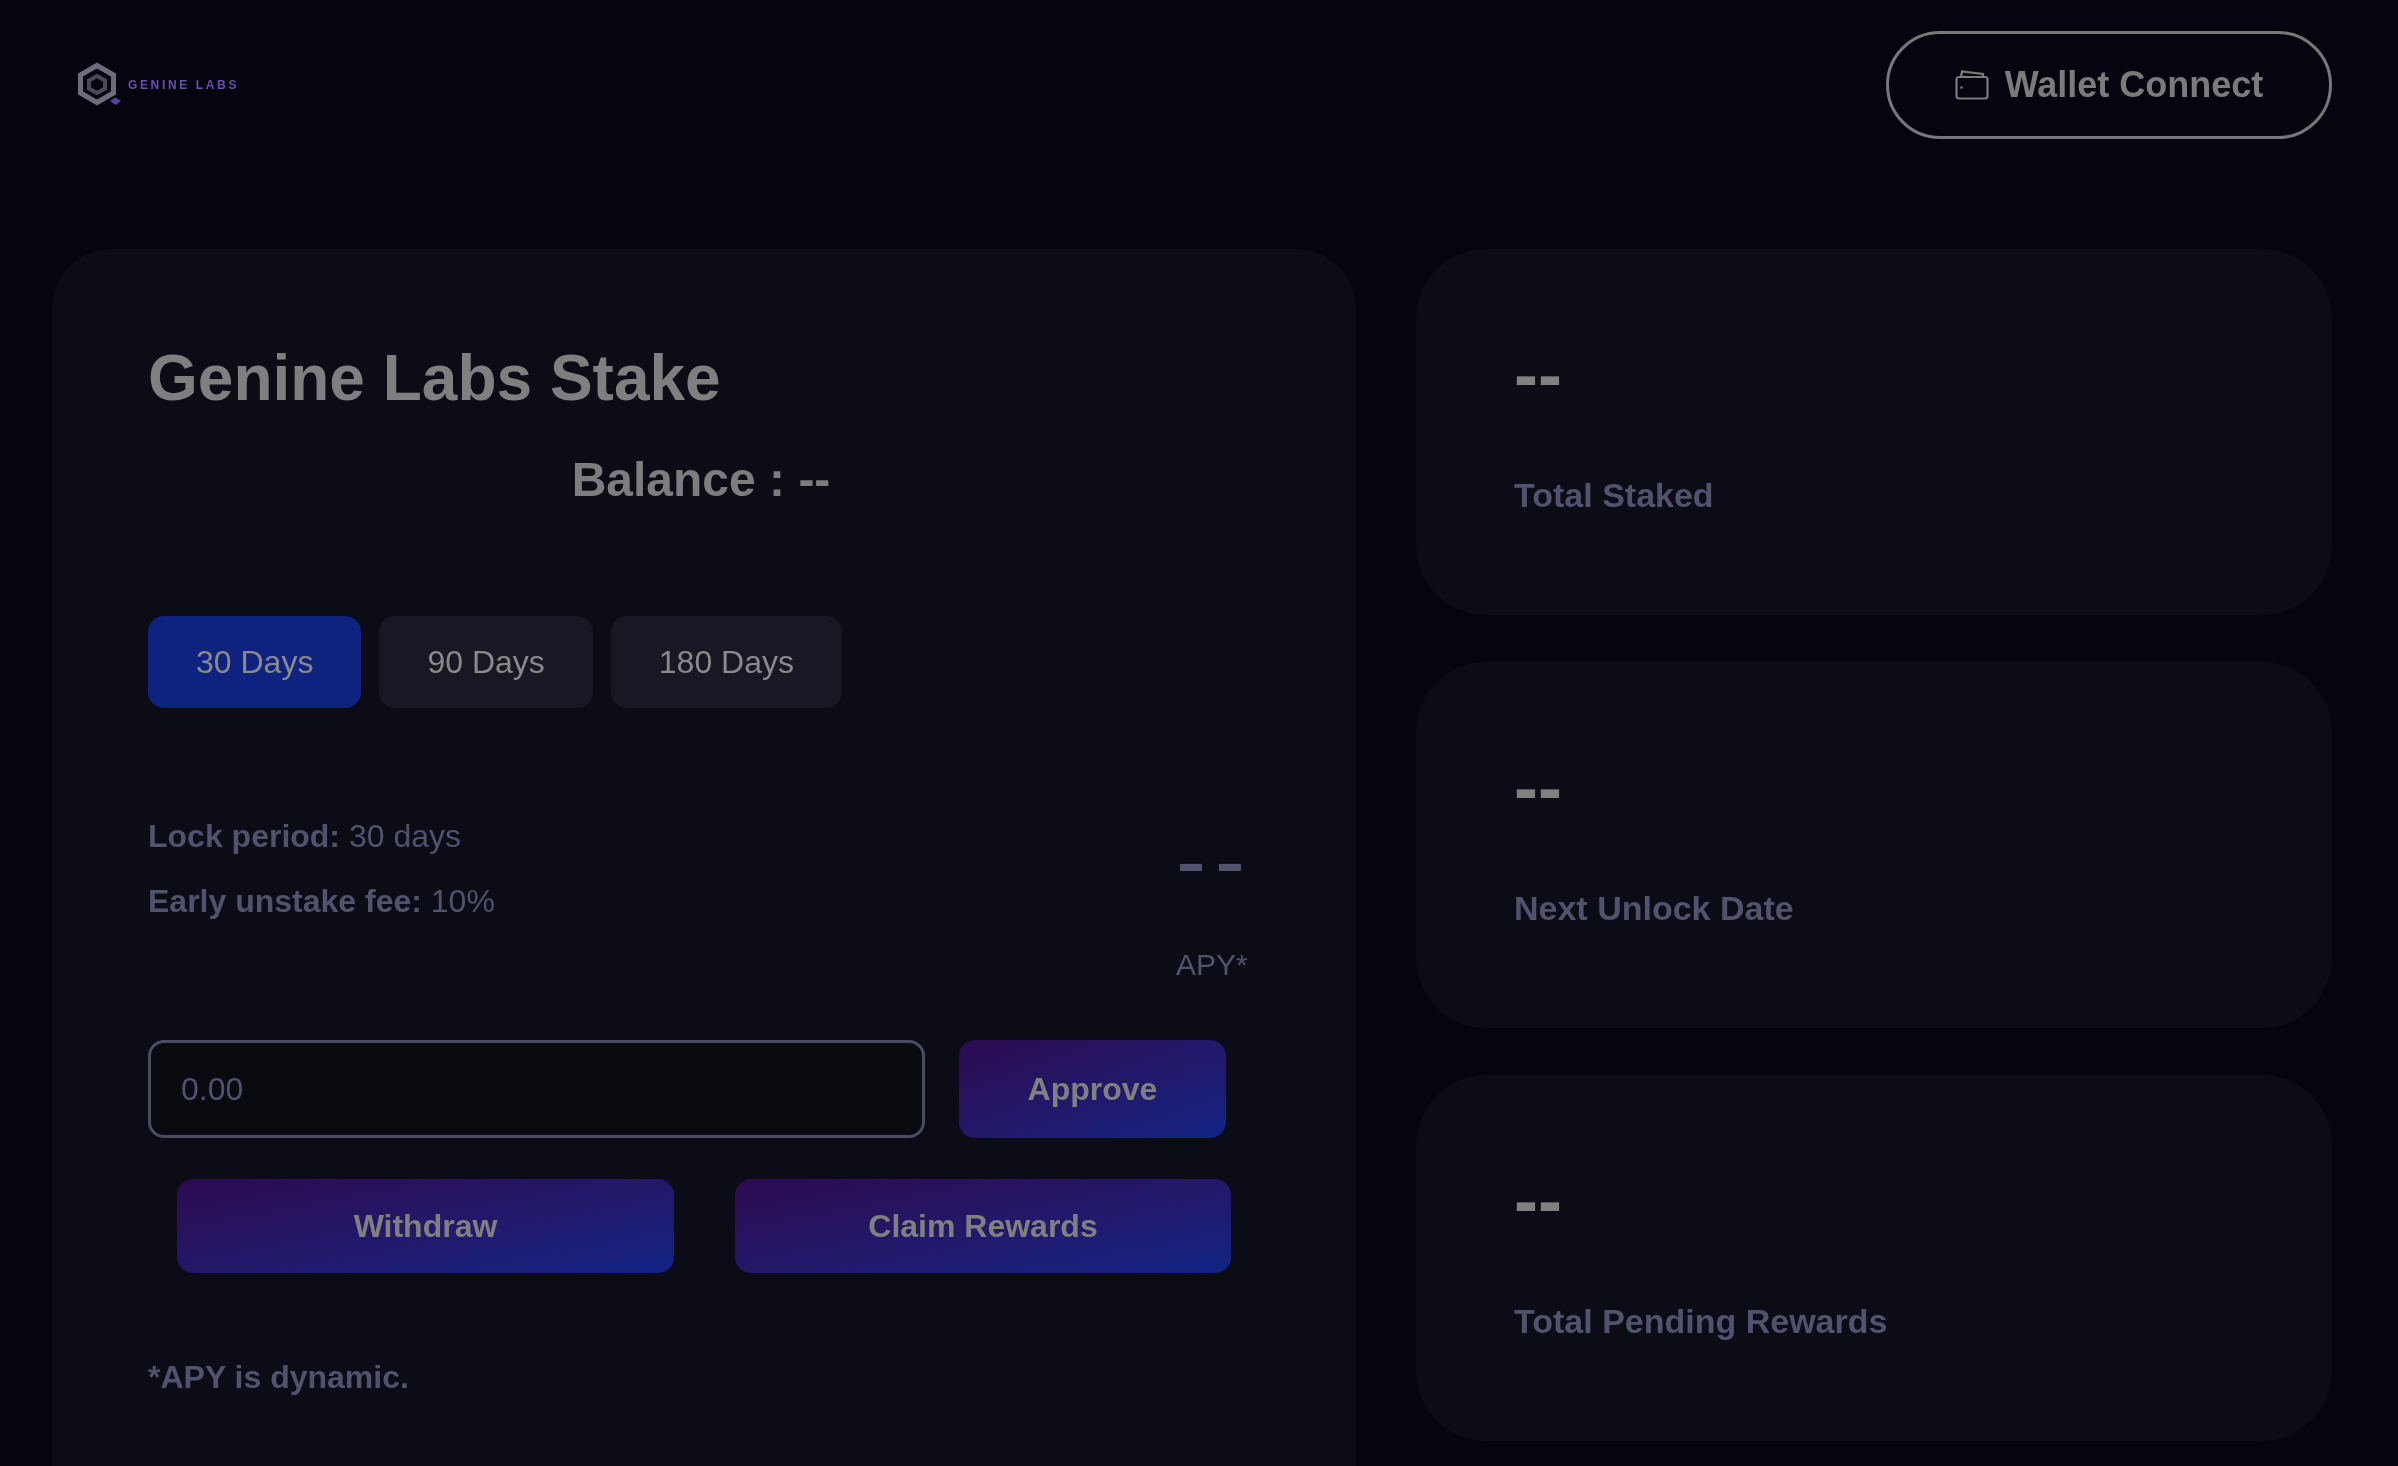 The image size is (2398, 1466). I want to click on stat-label: Total Pending Rewards, so click(1701, 1321).